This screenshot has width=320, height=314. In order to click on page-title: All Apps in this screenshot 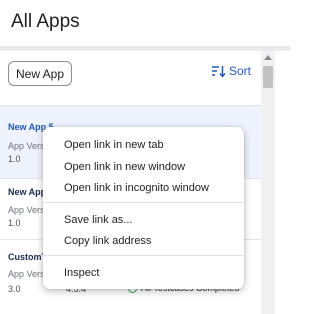, I will do `click(45, 21)`.